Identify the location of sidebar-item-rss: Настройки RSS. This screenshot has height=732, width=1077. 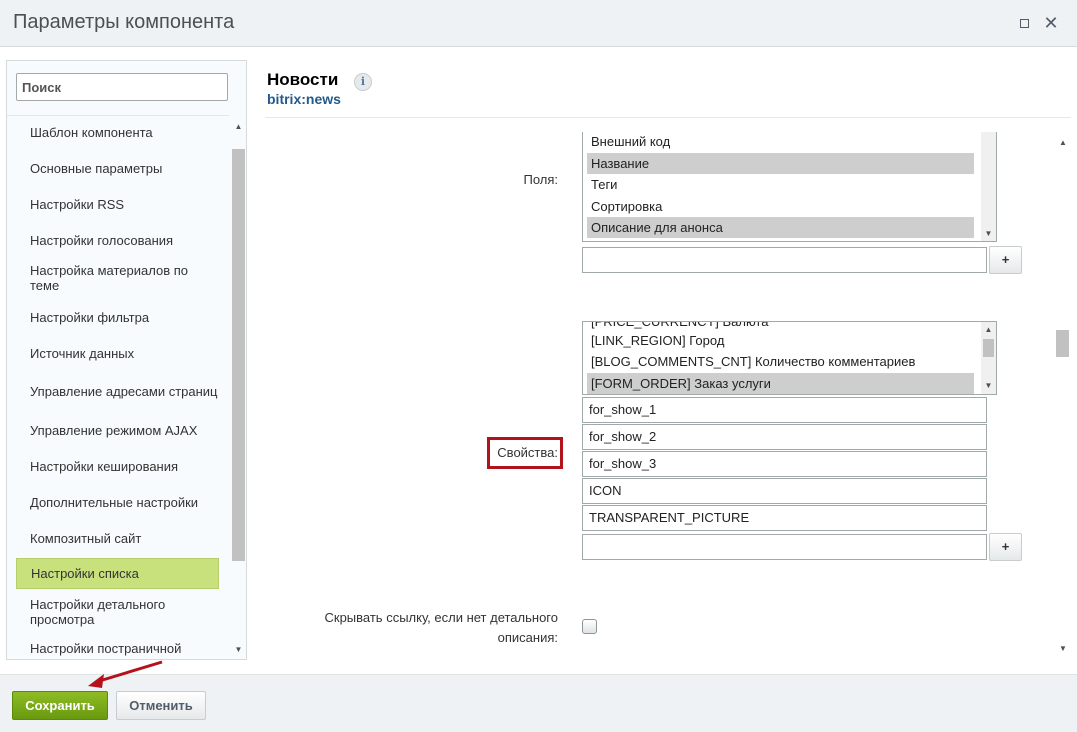
(117, 204).